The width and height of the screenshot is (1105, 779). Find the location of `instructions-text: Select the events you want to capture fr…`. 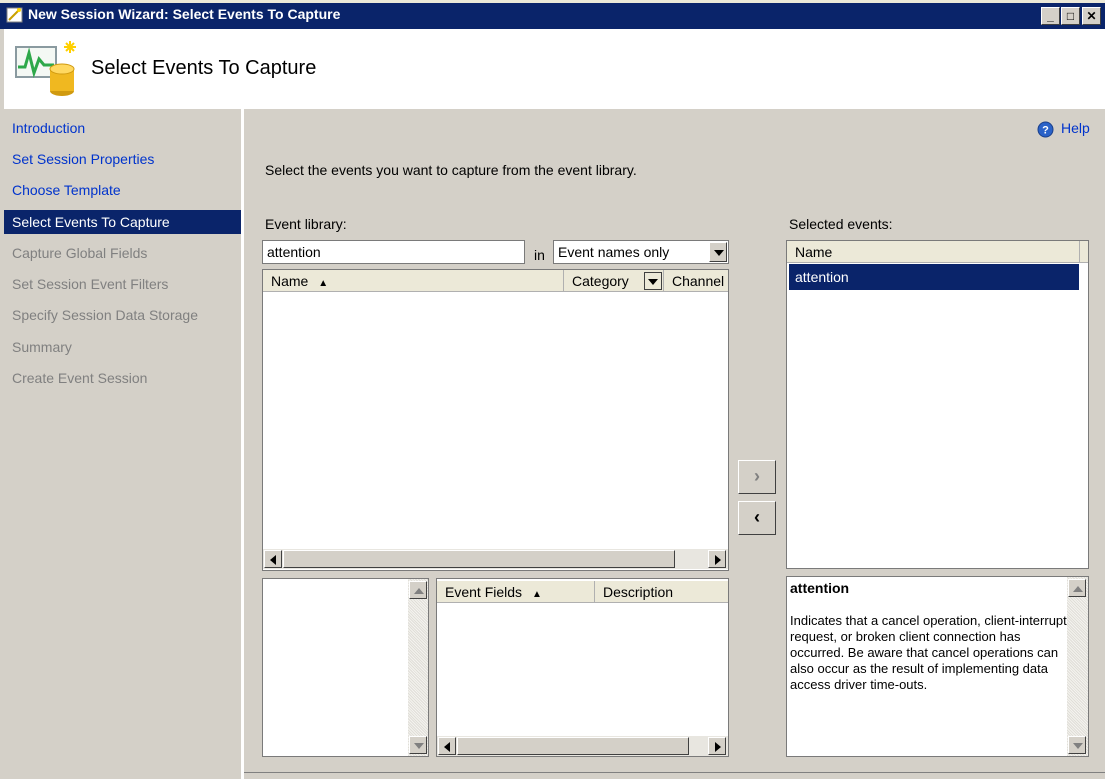

instructions-text: Select the events you want to capture fr… is located at coordinates (451, 170).